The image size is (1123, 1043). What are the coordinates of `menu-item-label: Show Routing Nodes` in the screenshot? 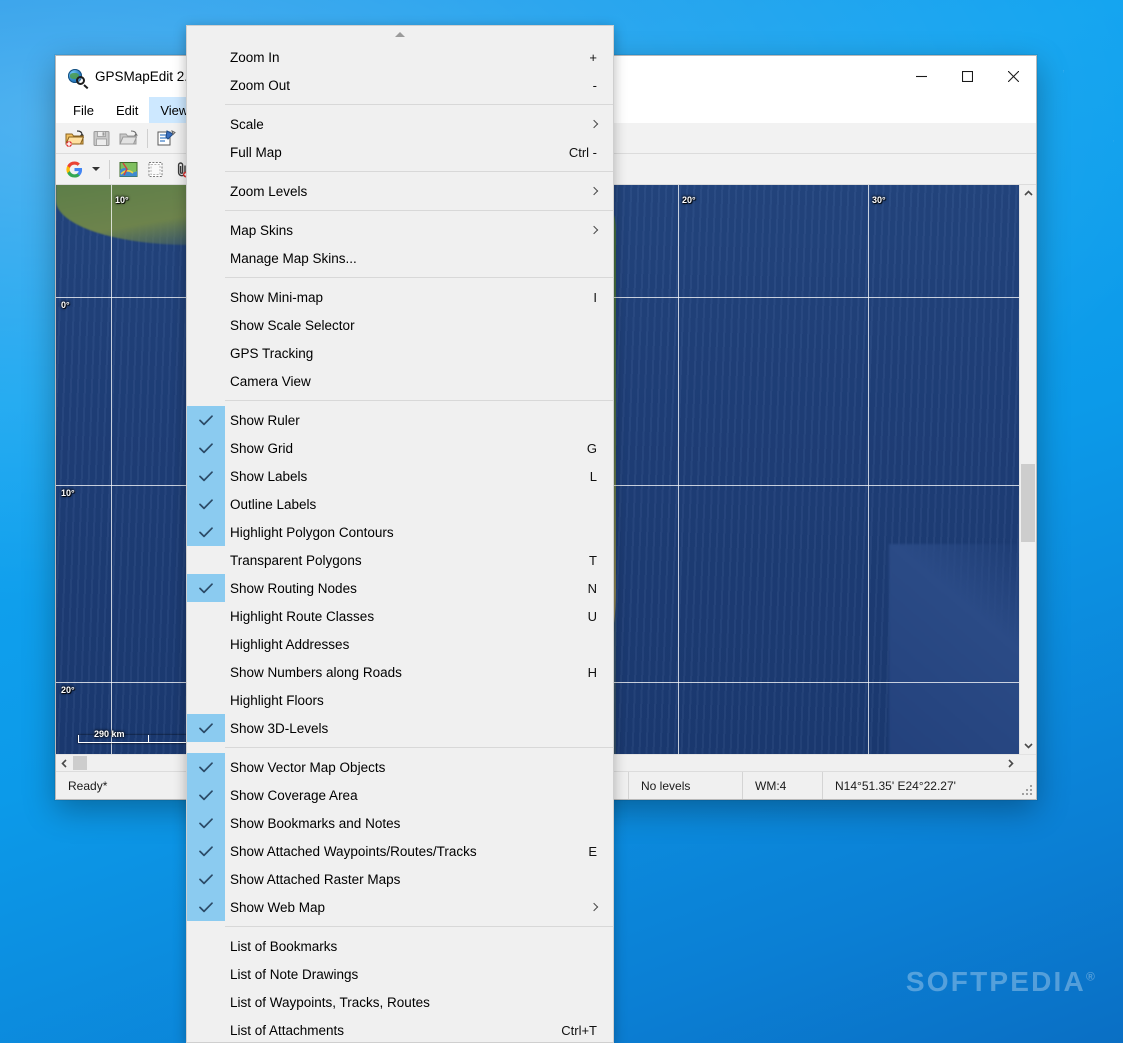 It's located at (293, 588).